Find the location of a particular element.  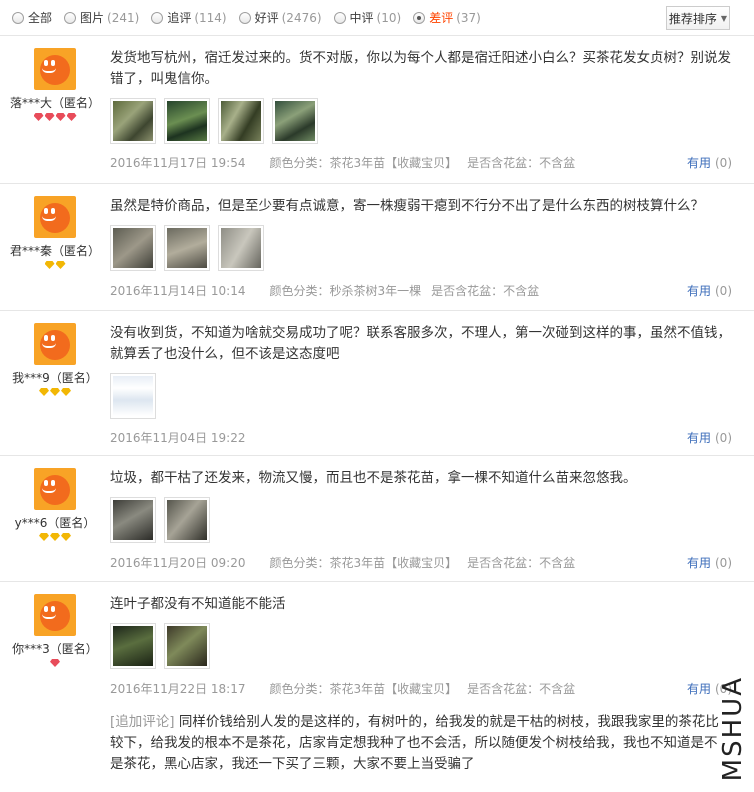

review-text: 垃圾，都干枯了还发来，物流又慢，而且也不是茶花苗，拿一棵不知道什么苗来忽悠我。 is located at coordinates (373, 478).